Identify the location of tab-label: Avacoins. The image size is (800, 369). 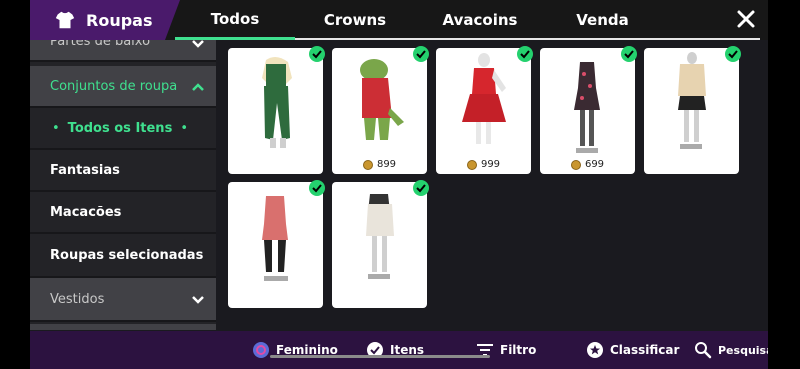
(480, 20).